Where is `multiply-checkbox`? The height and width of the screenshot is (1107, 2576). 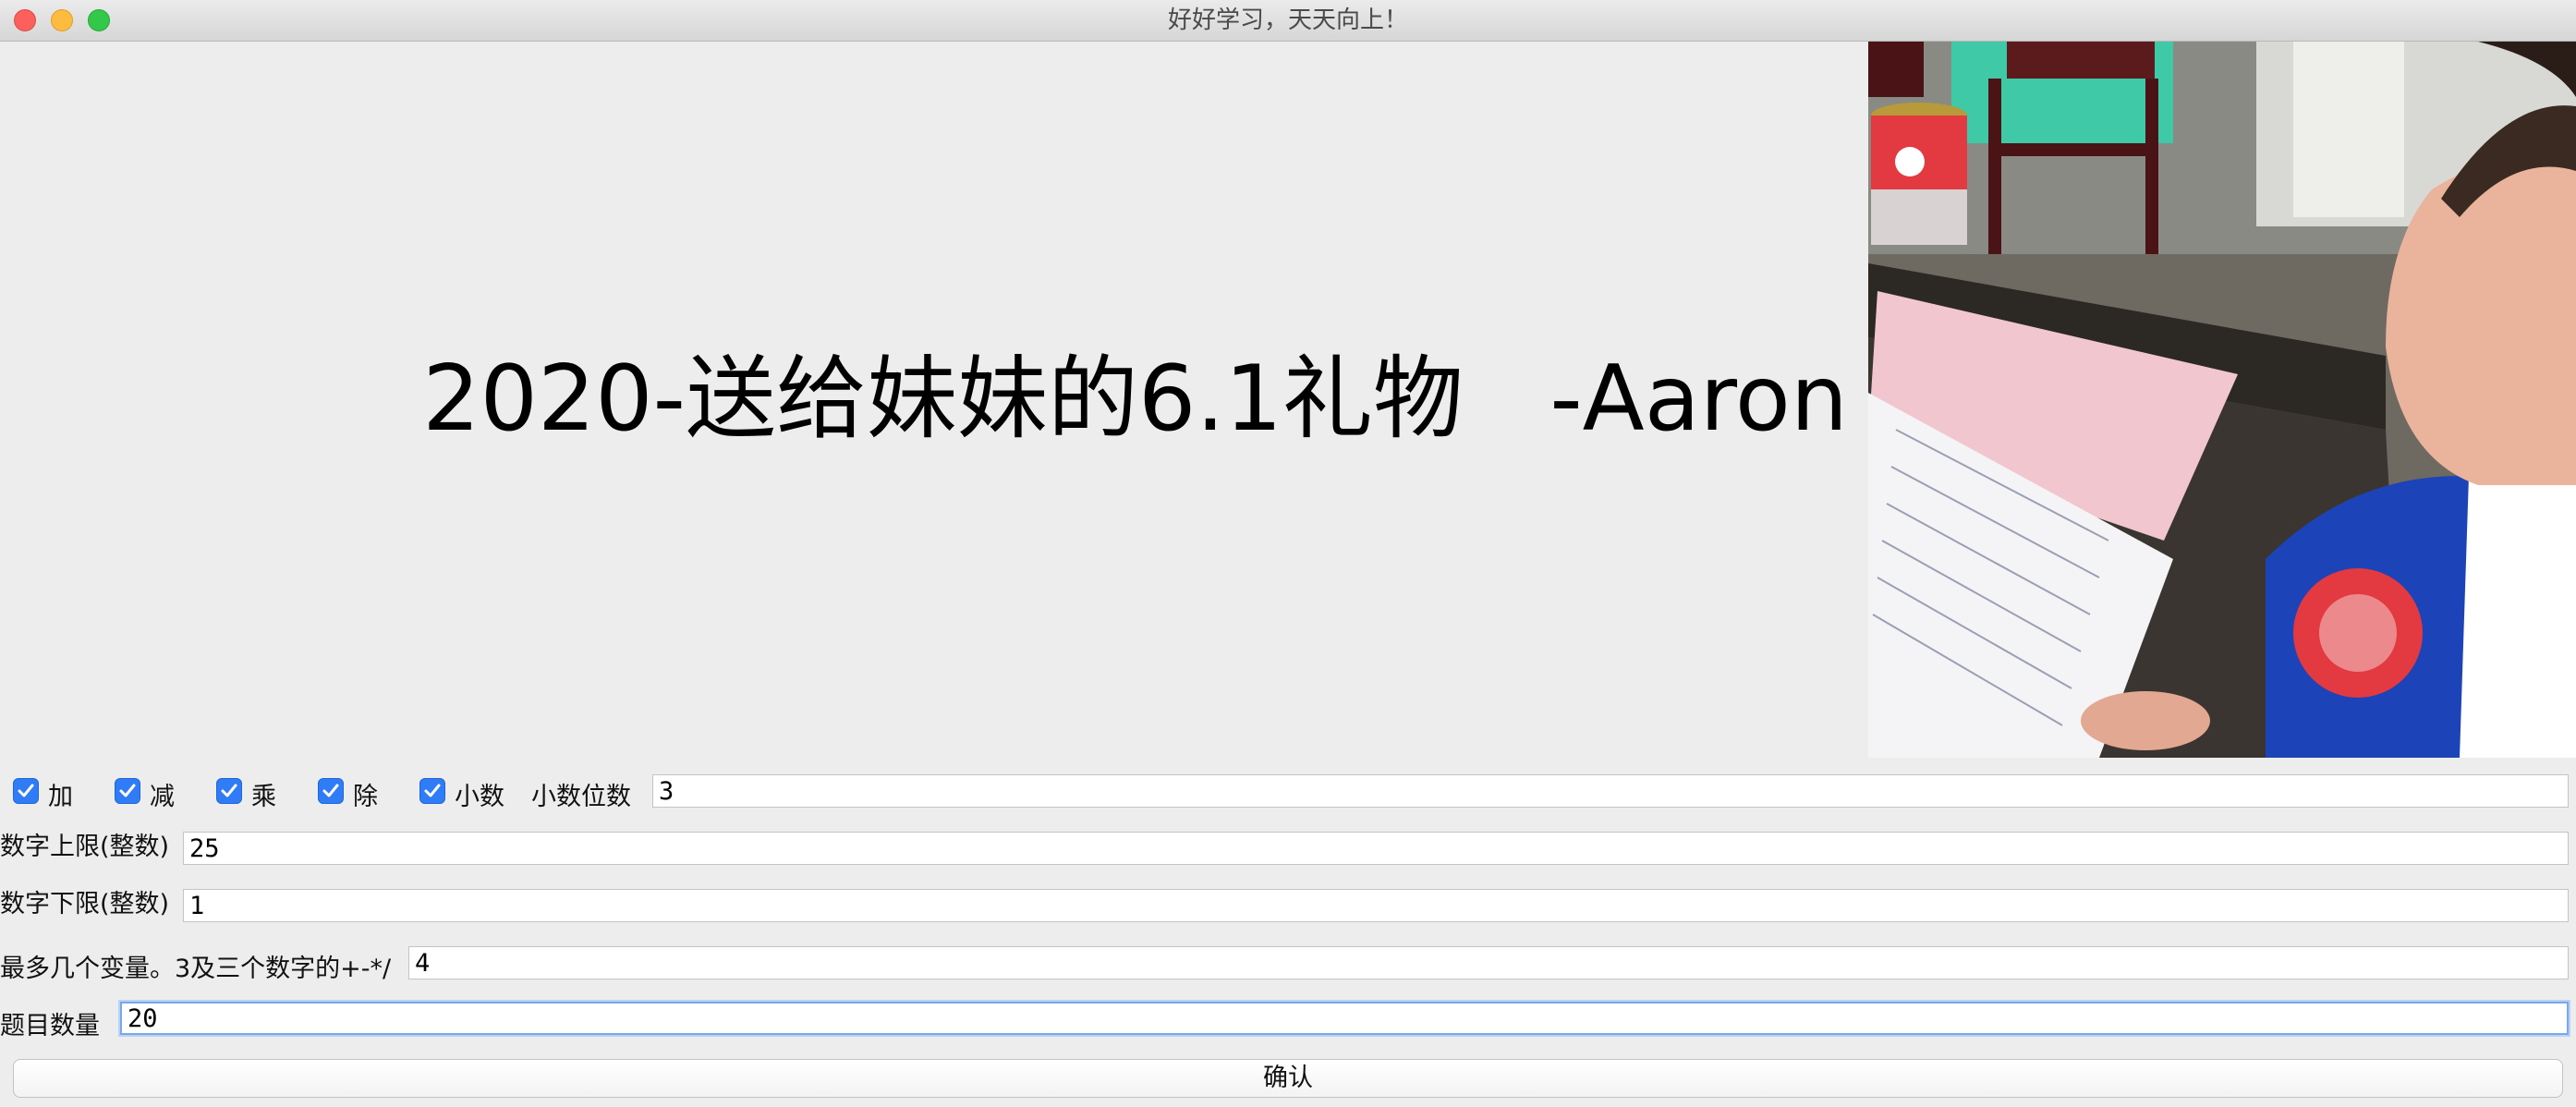 multiply-checkbox is located at coordinates (229, 791).